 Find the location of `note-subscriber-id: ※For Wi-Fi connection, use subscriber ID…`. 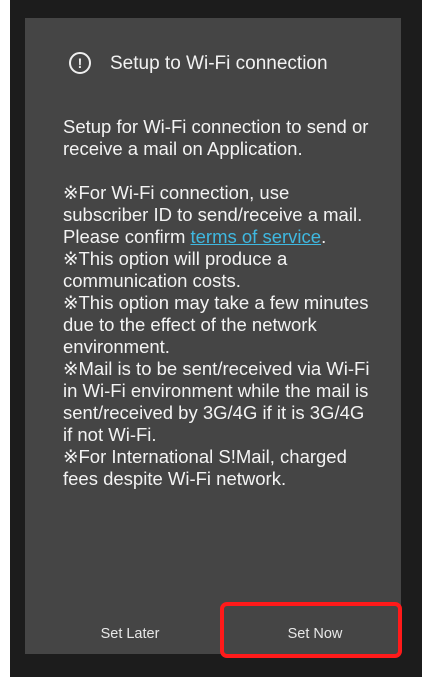

note-subscriber-id: ※For Wi-Fi connection, use subscriber ID… is located at coordinates (219, 215).